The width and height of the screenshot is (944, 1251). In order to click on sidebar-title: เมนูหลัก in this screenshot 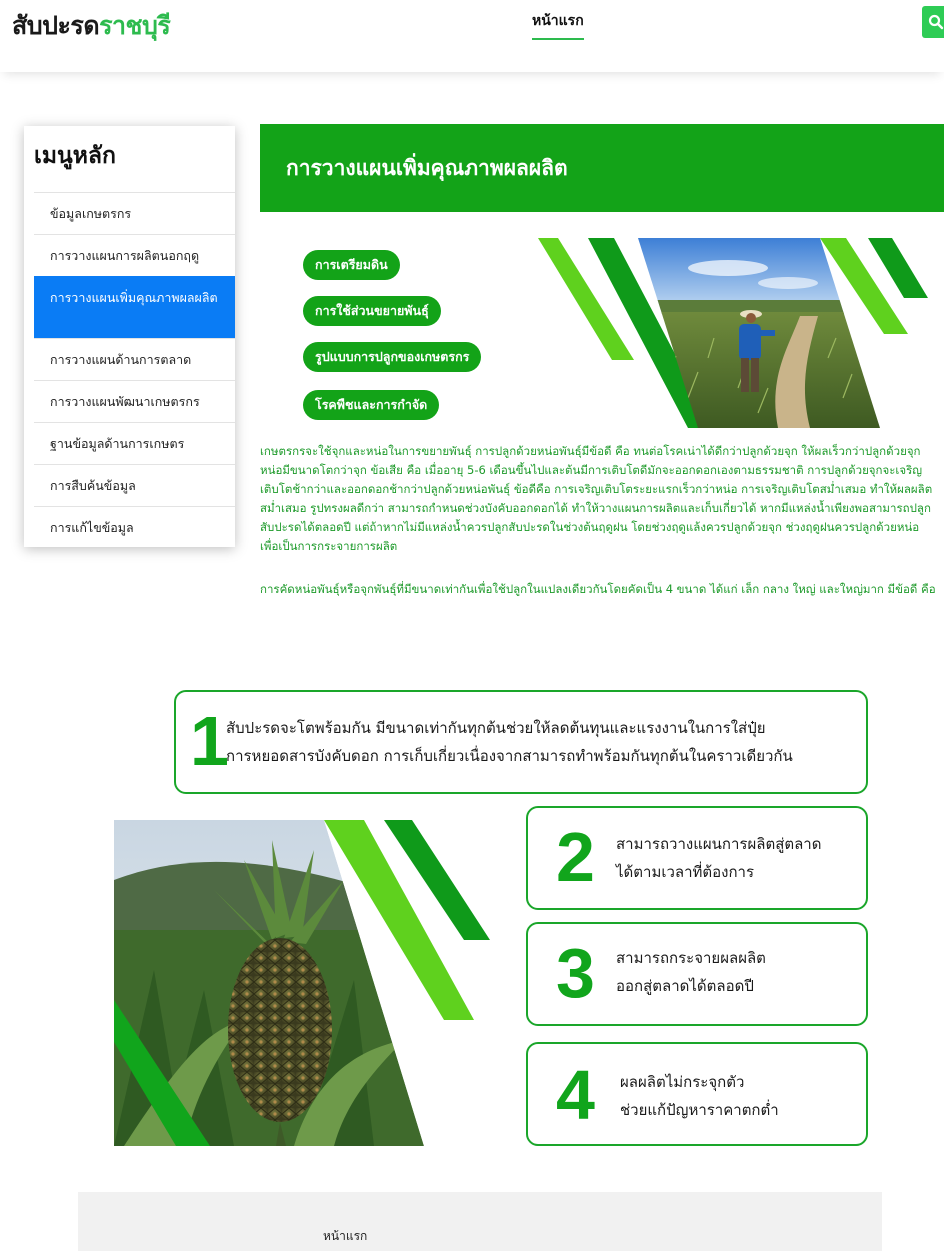, I will do `click(75, 156)`.